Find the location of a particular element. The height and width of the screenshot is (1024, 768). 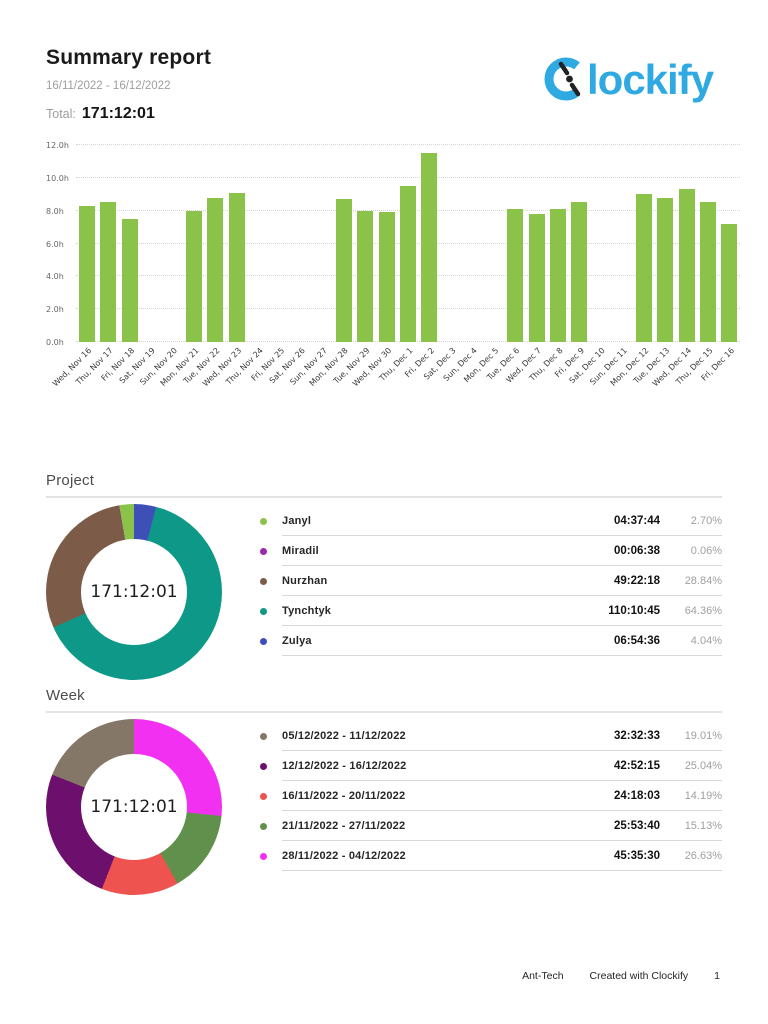

week-donut-chart: 171:12:01 is located at coordinates (134, 807).